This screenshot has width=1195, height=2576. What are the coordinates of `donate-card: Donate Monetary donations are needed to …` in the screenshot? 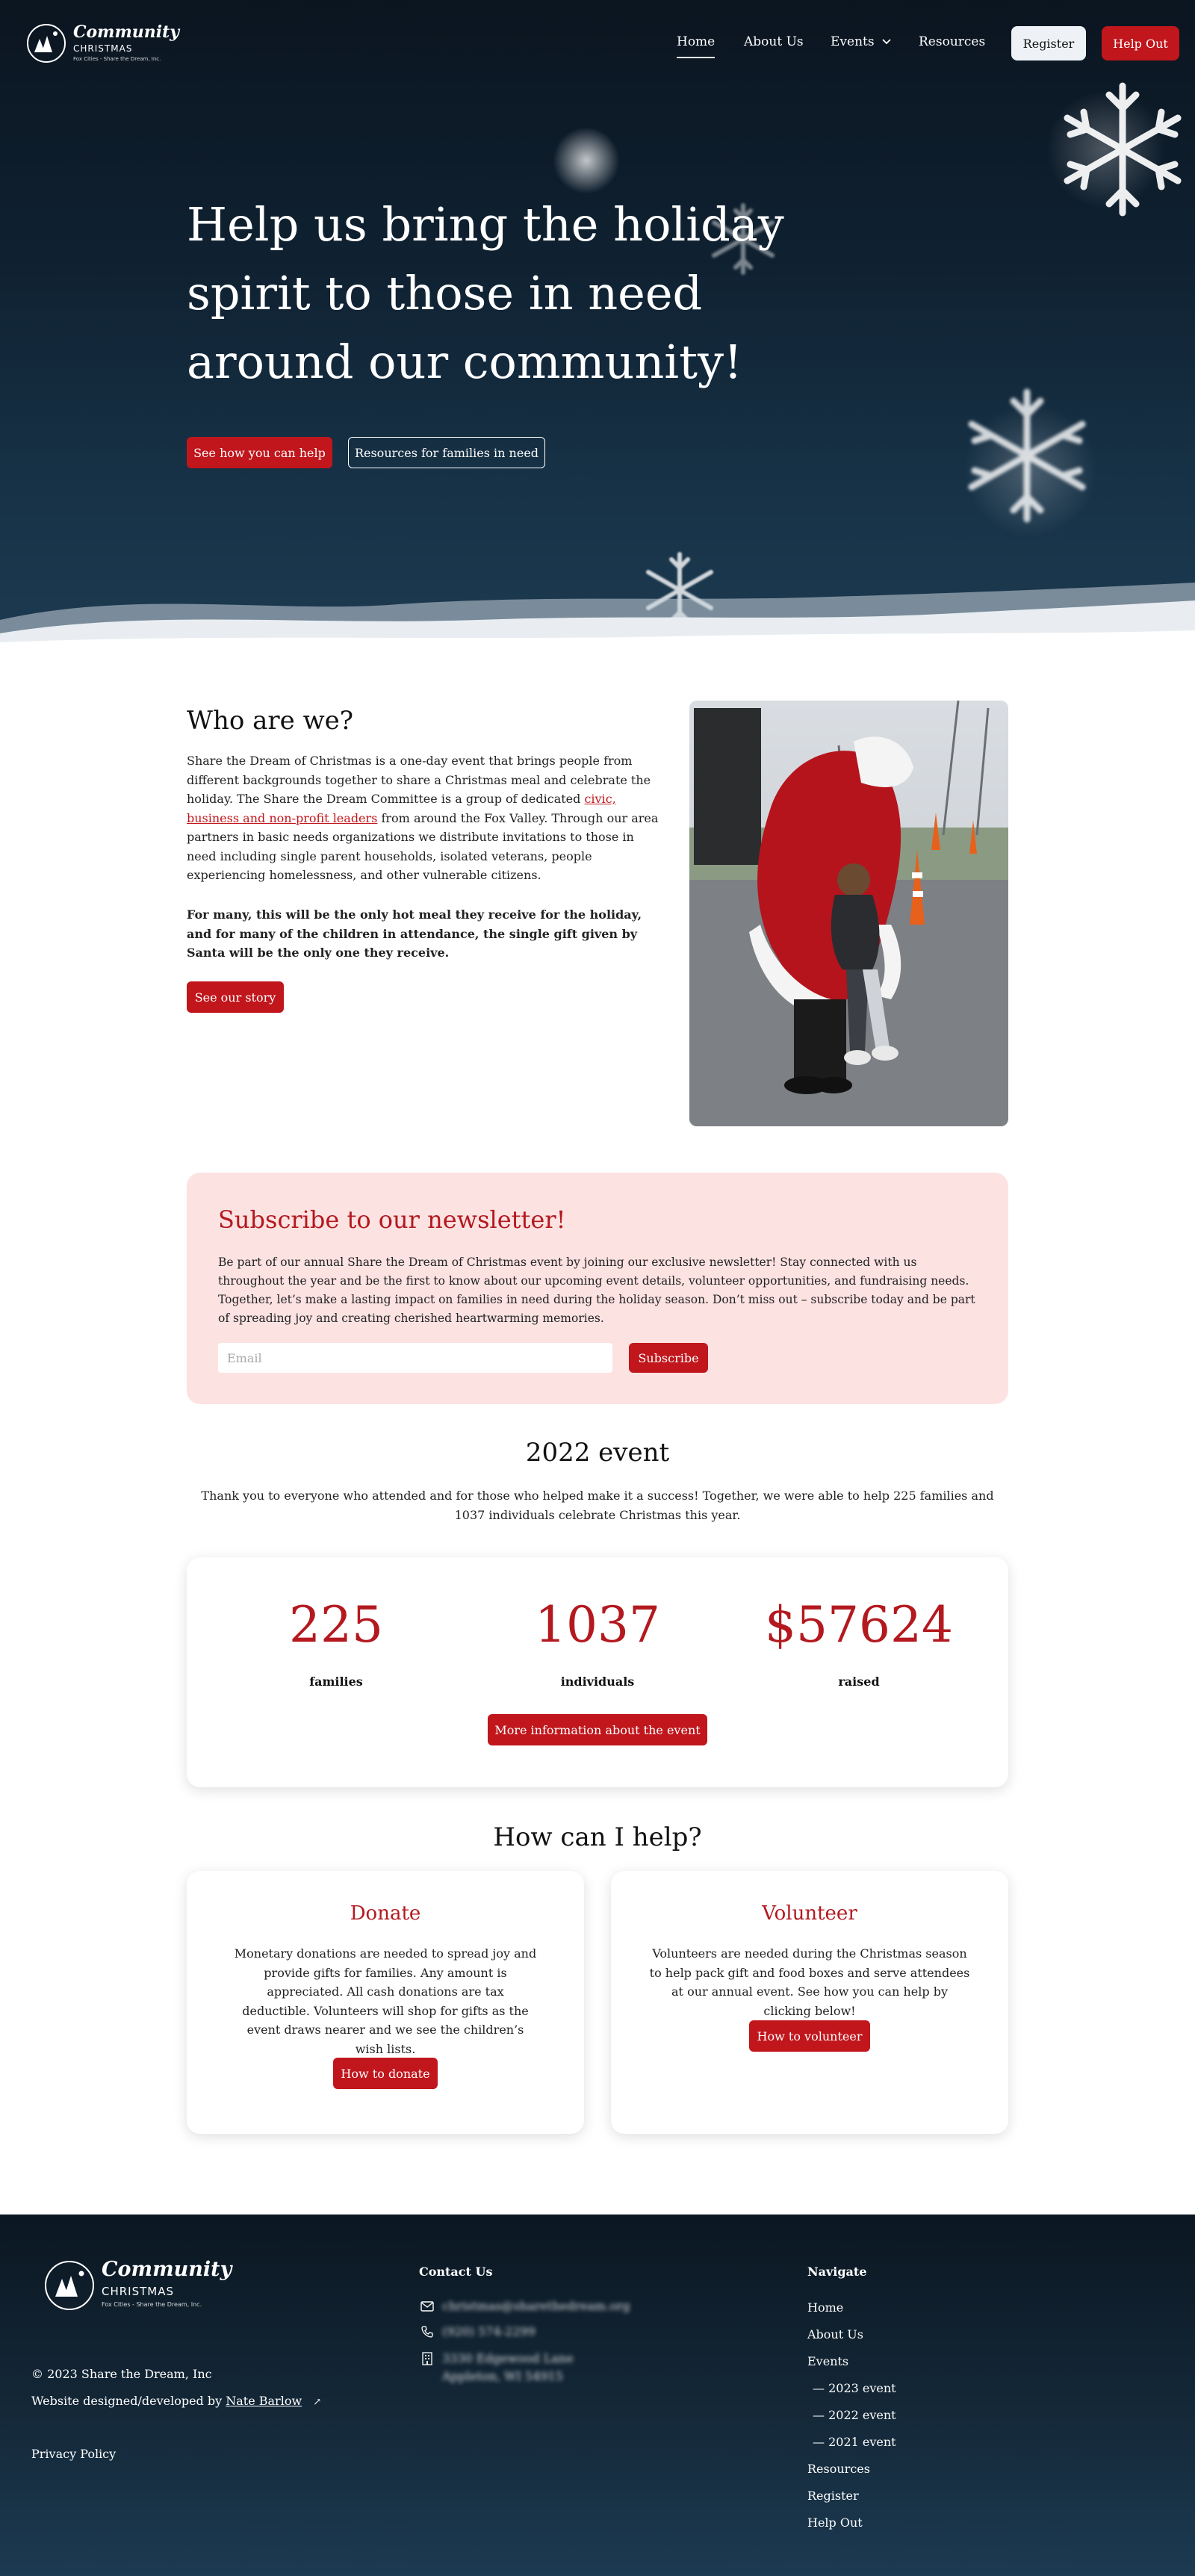 It's located at (385, 2003).